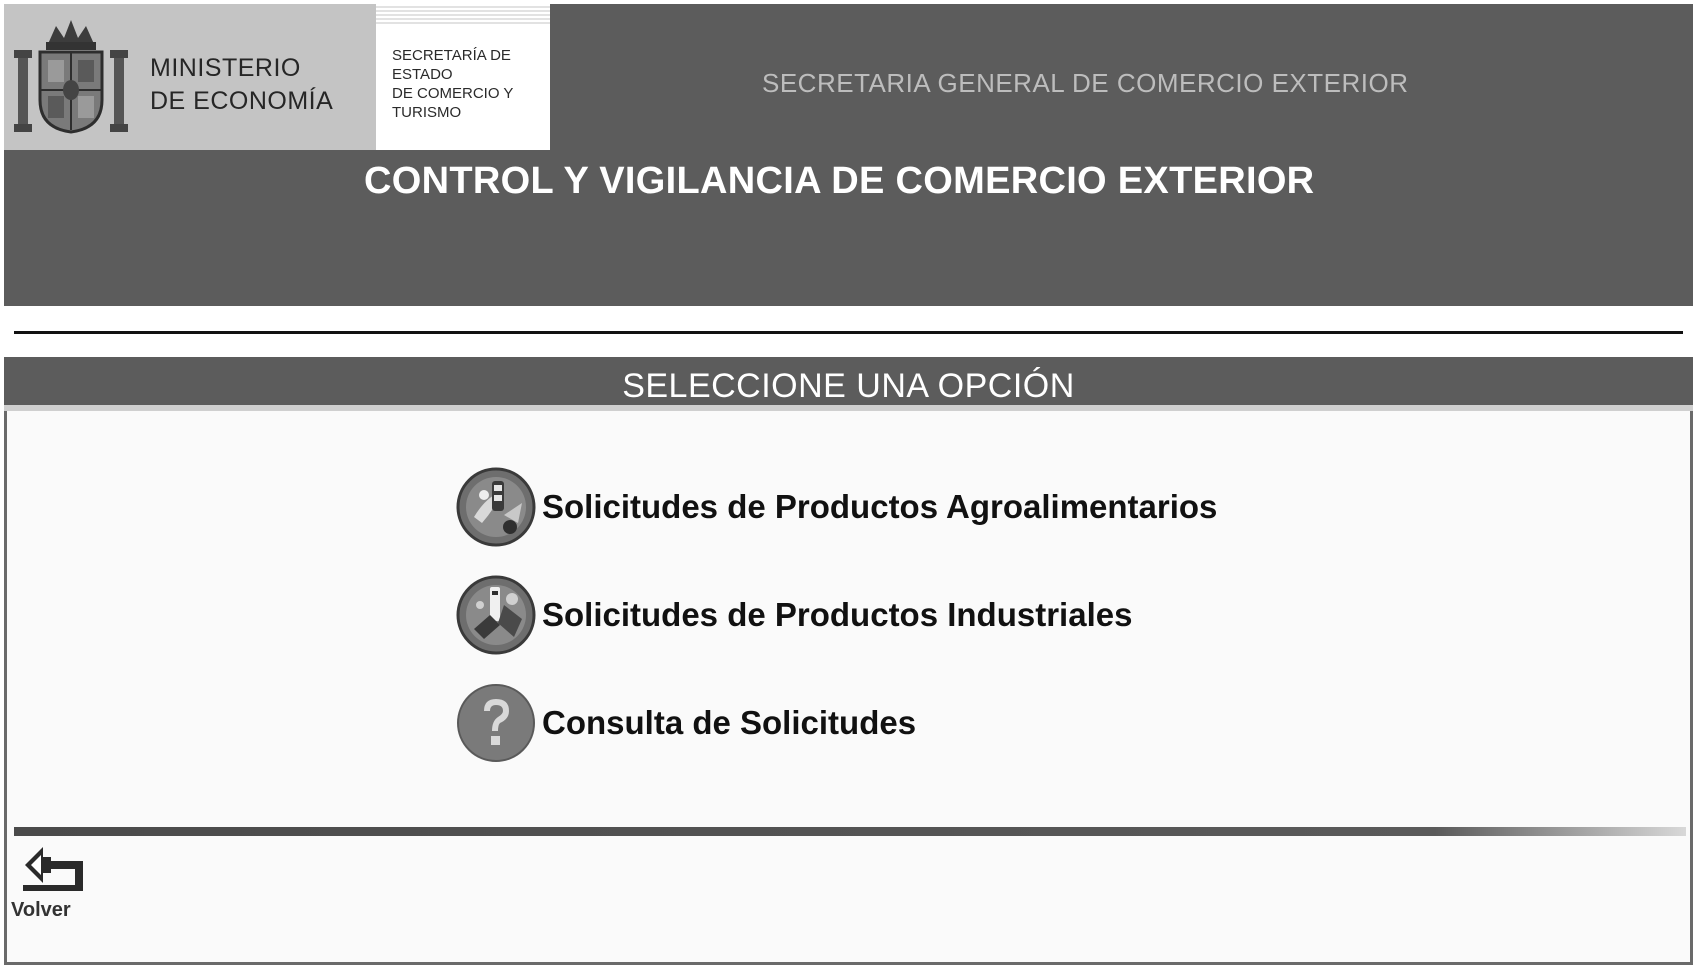  I want to click on option-industrial-requests: Solicitudes de Productos Industriales, so click(794, 615).